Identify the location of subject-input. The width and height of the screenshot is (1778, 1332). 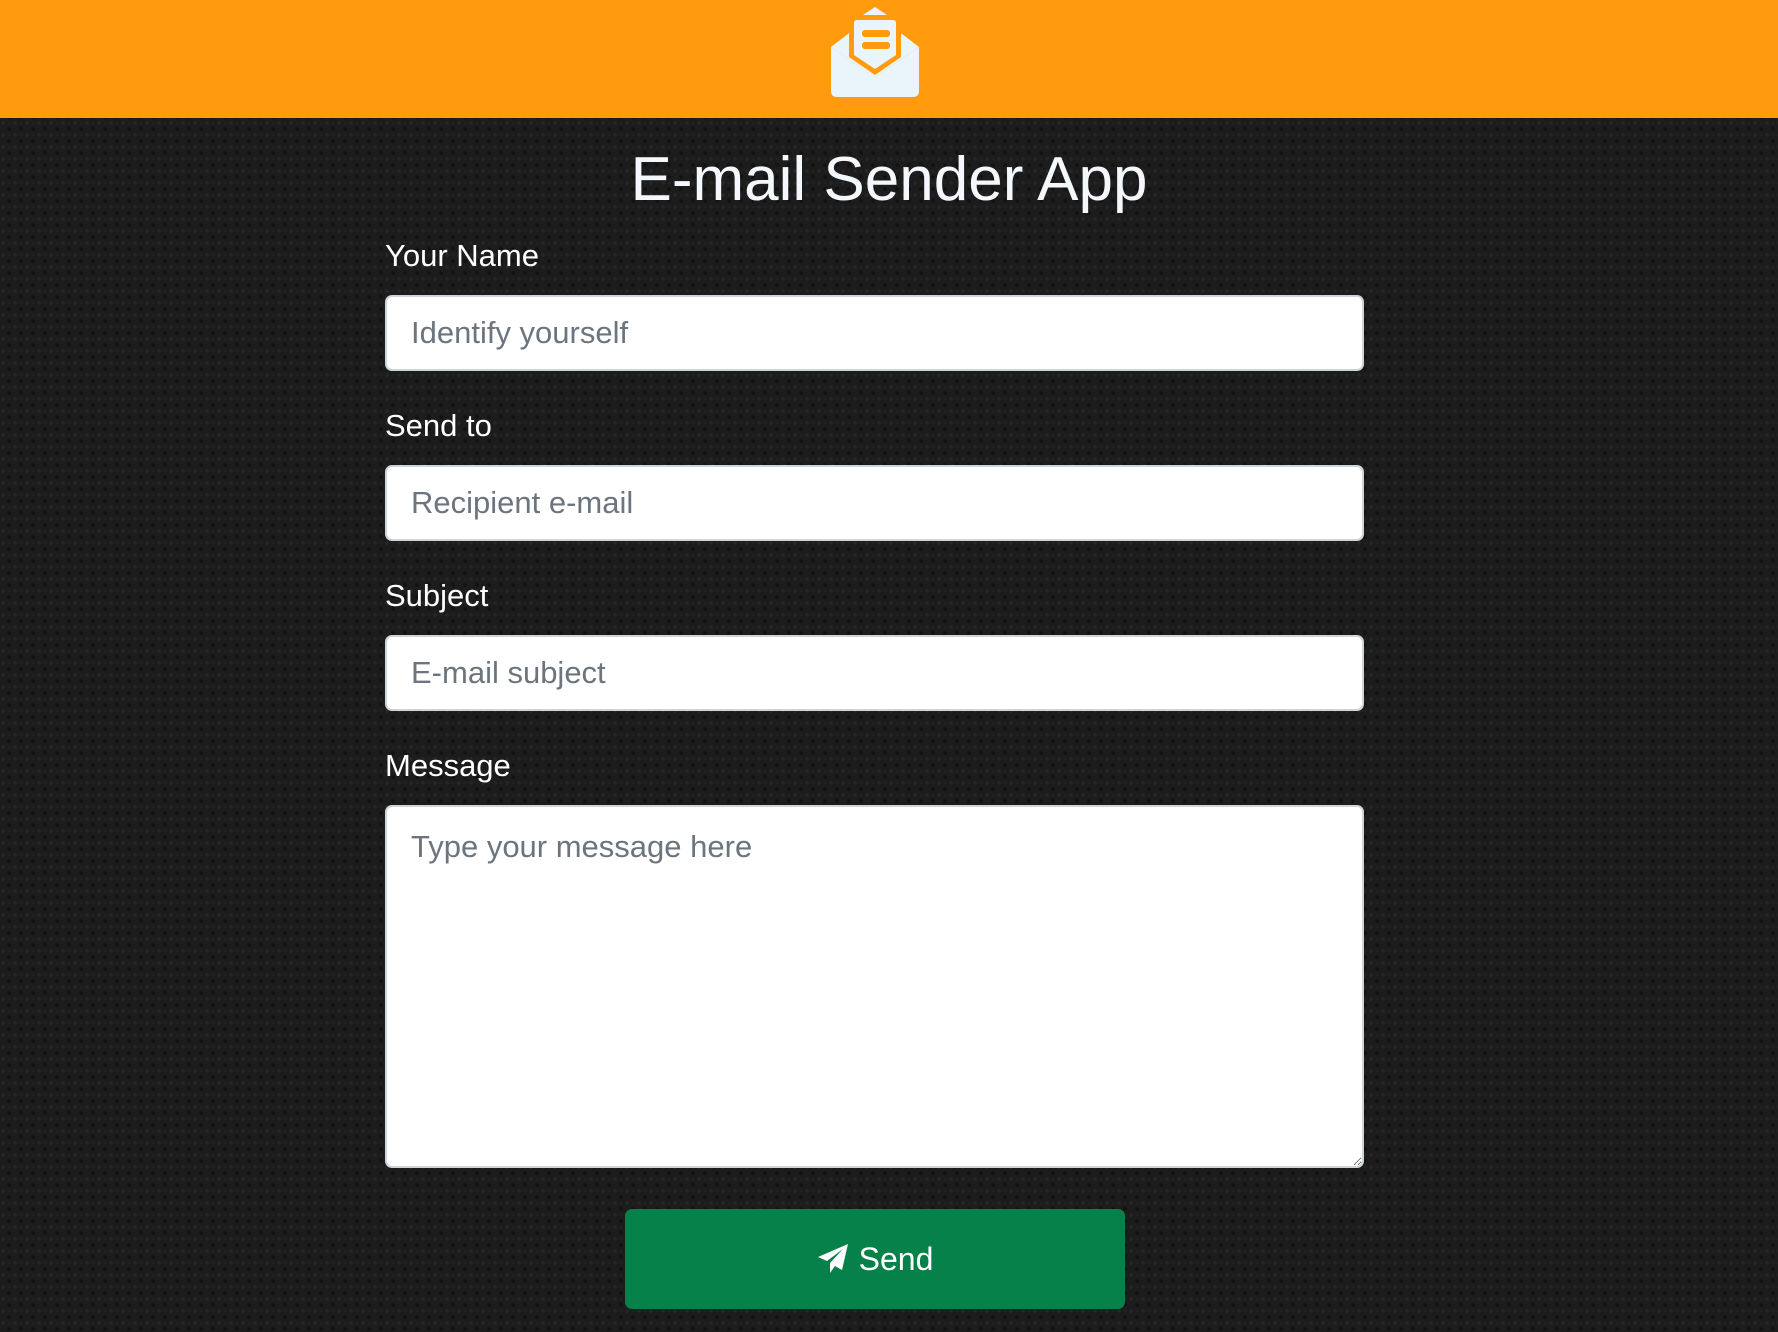
(874, 673).